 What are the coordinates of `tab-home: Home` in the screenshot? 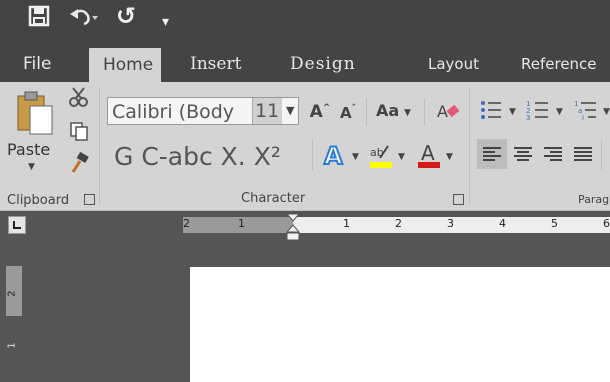 It's located at (125, 65).